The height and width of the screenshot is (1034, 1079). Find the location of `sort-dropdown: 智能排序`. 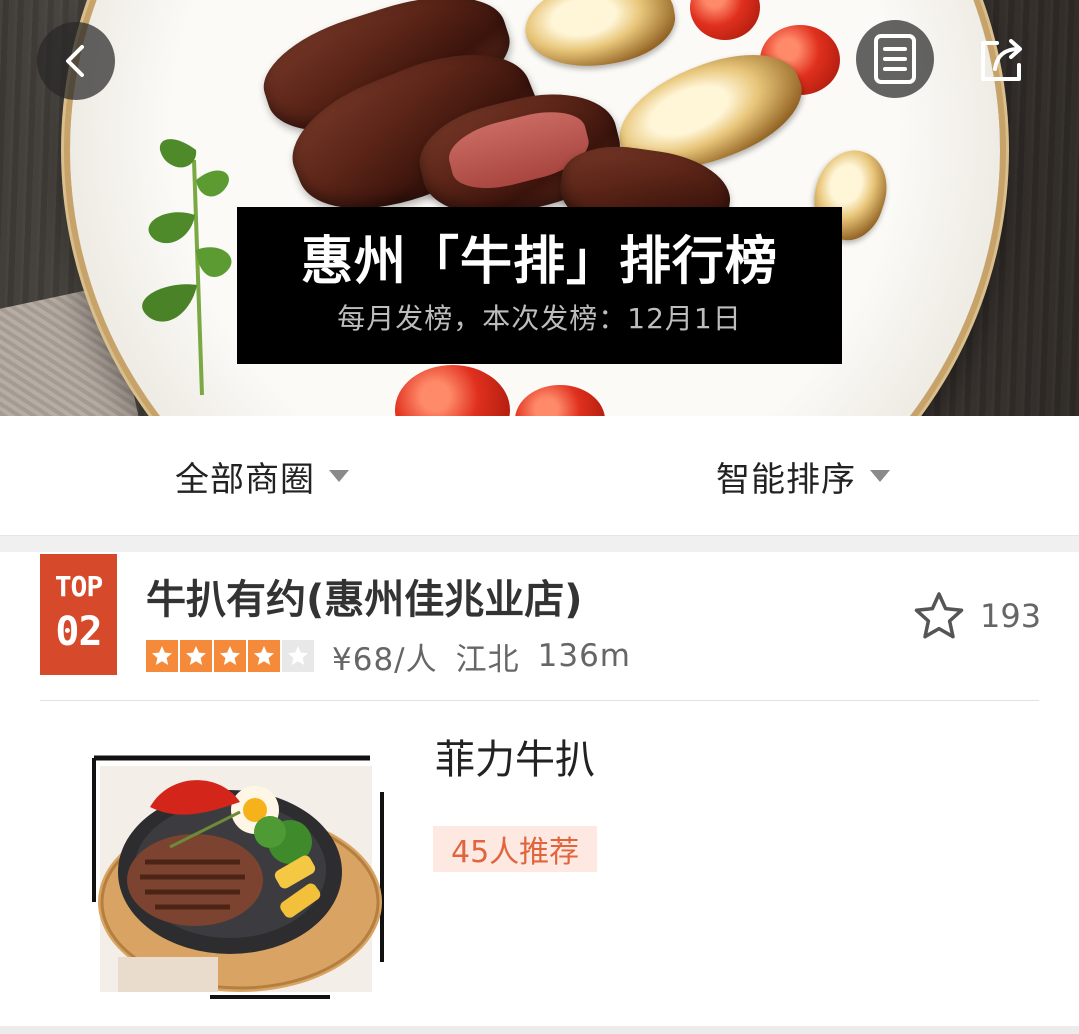

sort-dropdown: 智能排序 is located at coordinates (803, 477).